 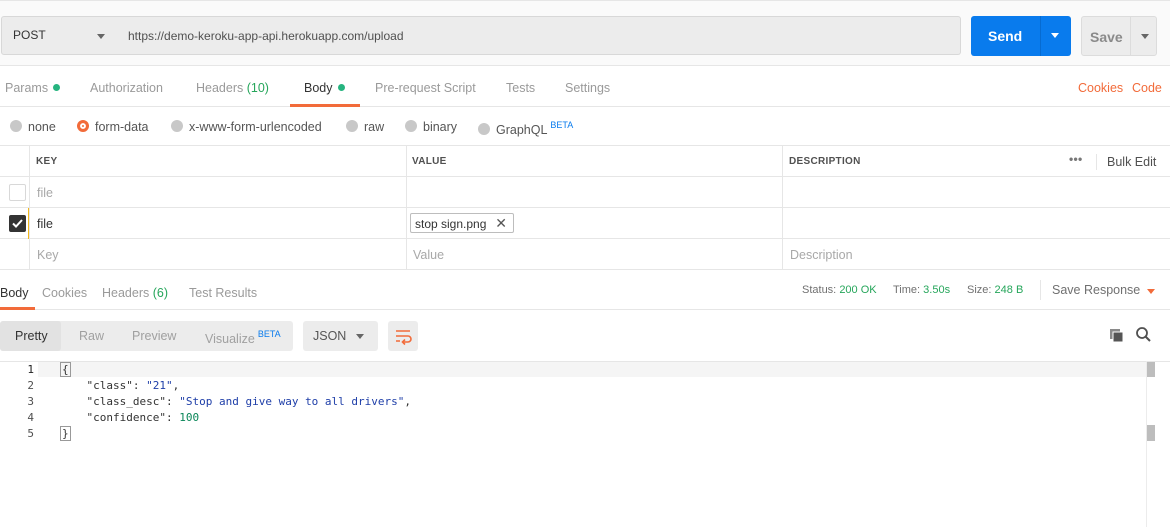 I want to click on copy-icon, so click(x=1116, y=335).